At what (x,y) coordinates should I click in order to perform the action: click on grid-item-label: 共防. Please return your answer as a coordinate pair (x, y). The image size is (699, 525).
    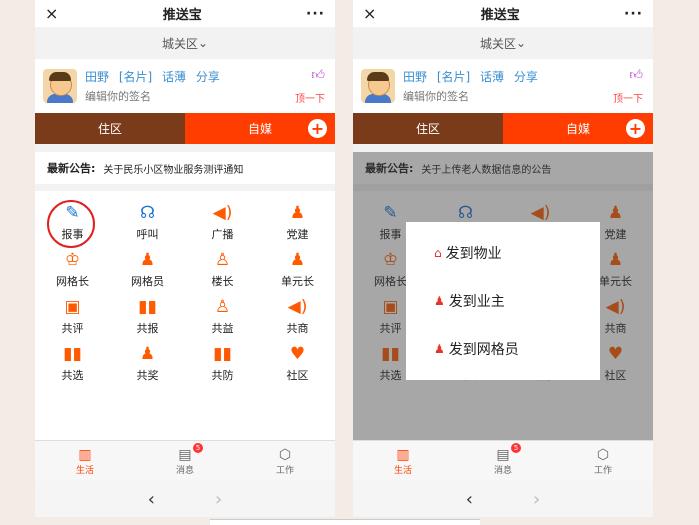
    Looking at the image, I should click on (222, 375).